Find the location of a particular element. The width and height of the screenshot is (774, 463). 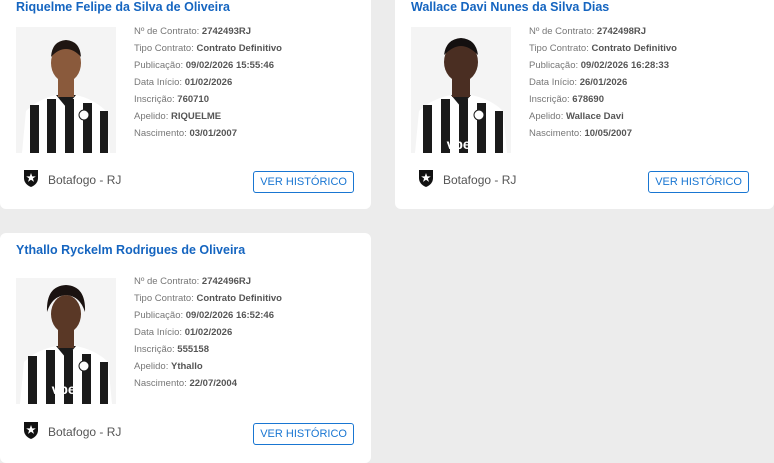

player-photo is located at coordinates (66, 90).